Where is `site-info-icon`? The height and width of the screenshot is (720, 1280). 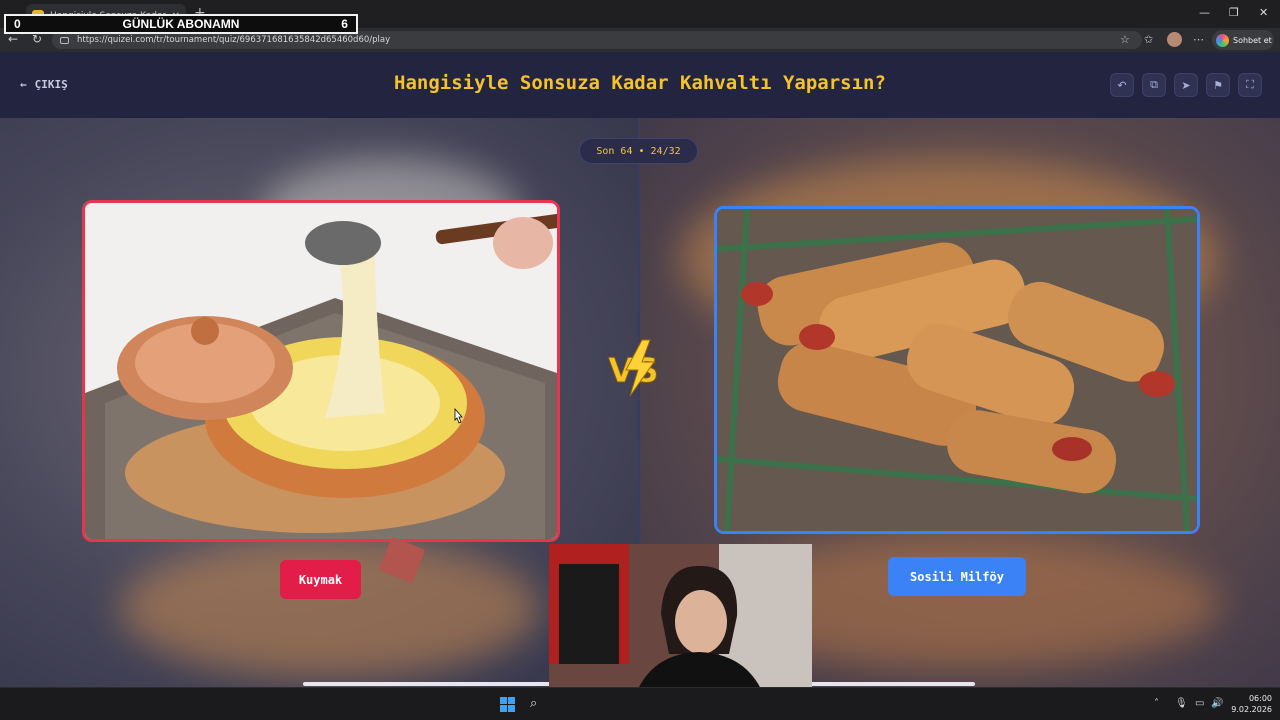 site-info-icon is located at coordinates (64, 40).